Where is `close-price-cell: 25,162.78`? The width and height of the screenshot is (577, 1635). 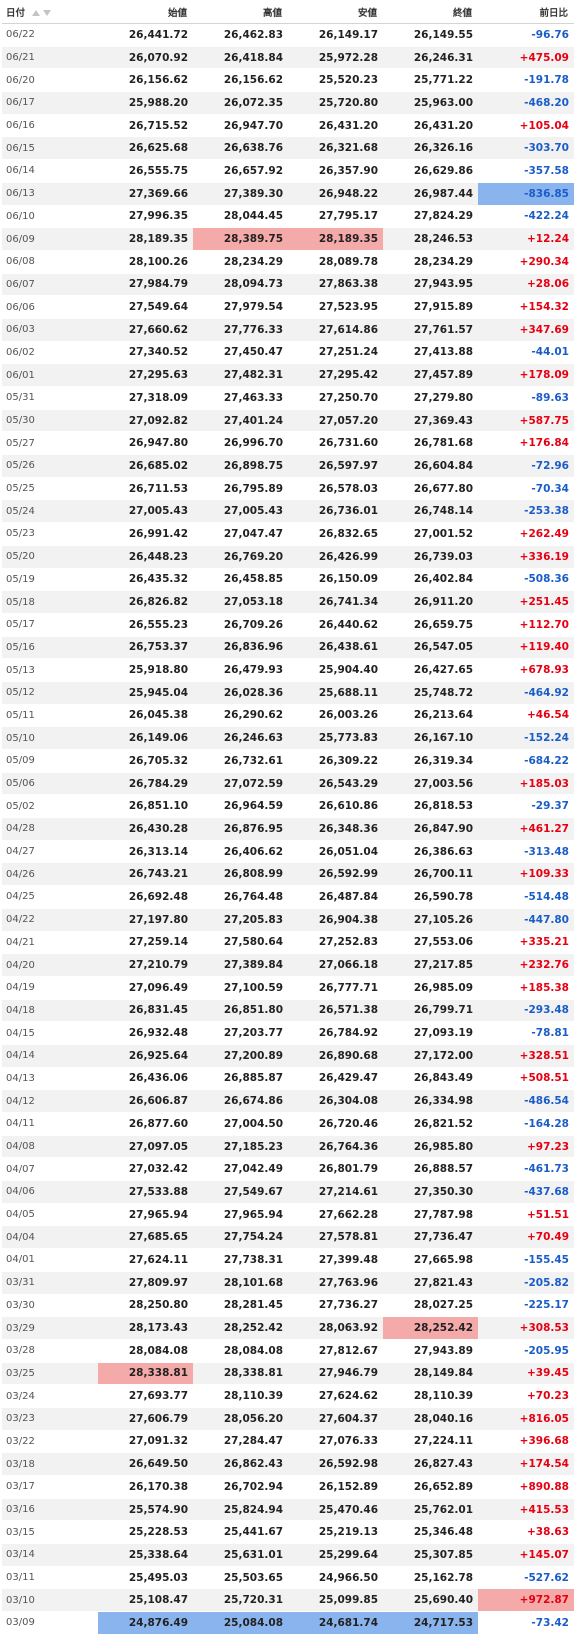 close-price-cell: 25,162.78 is located at coordinates (430, 1578).